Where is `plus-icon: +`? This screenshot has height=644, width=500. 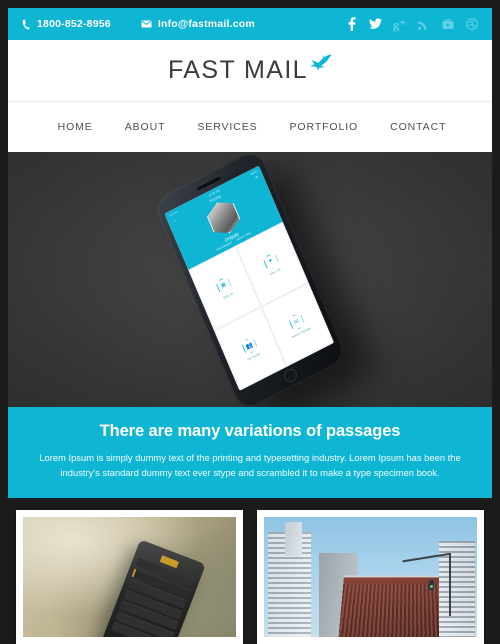
plus-icon: + is located at coordinates (256, 177).